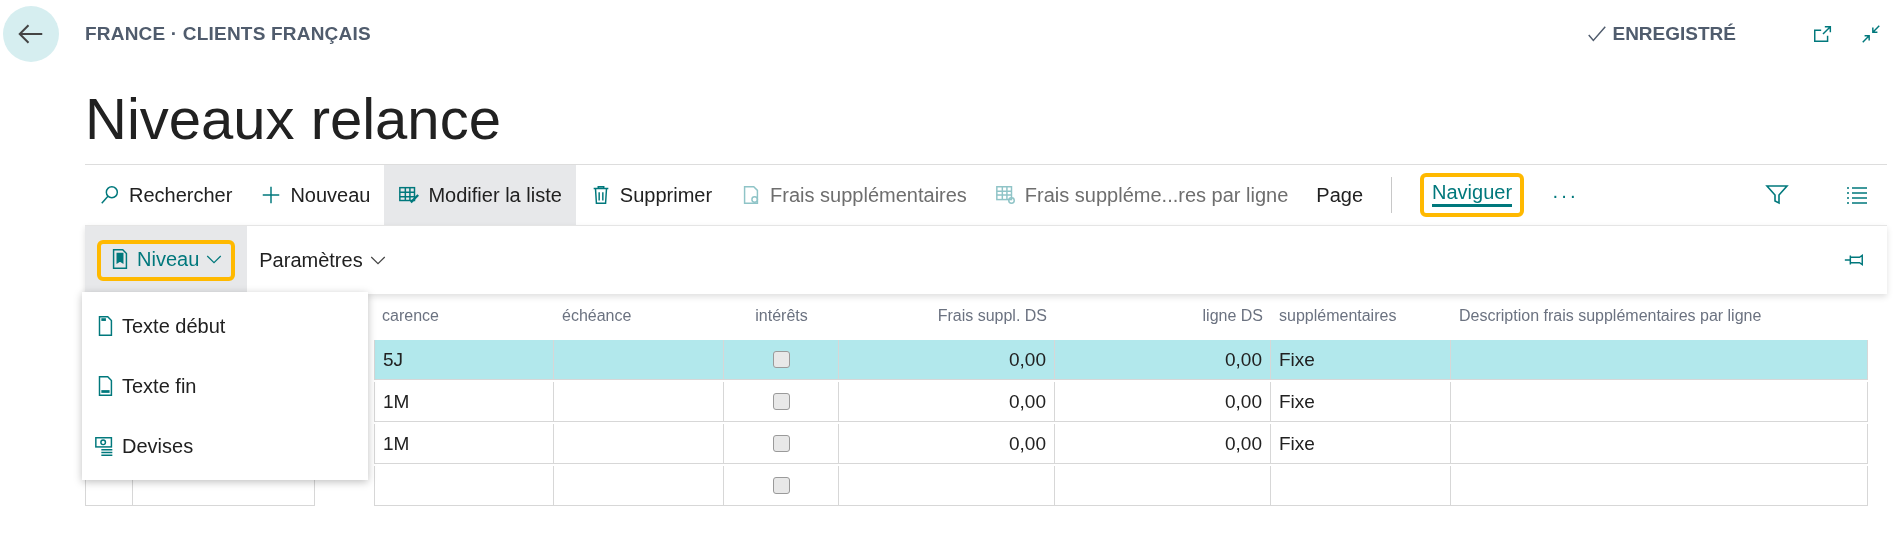 This screenshot has width=1902, height=547. I want to click on search-icon, so click(110, 195).